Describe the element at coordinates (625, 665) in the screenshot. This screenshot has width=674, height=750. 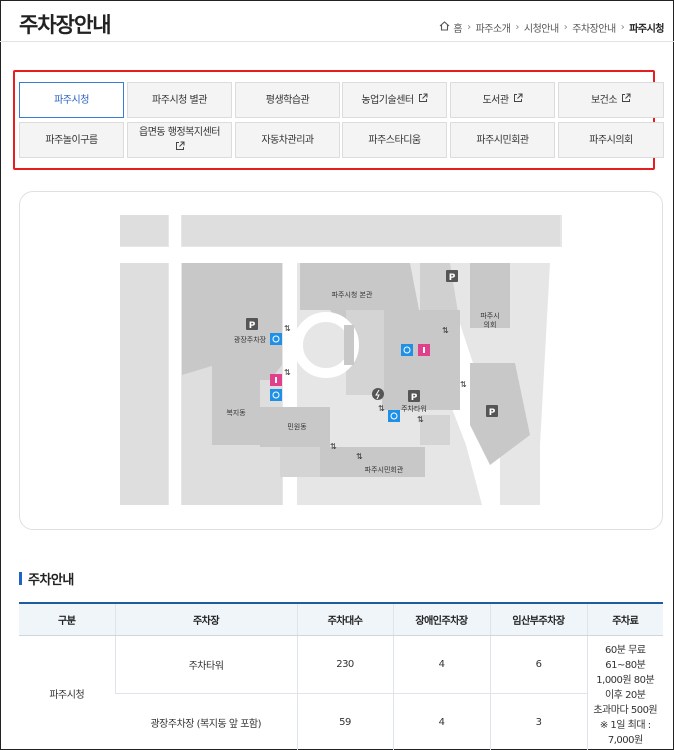
I see `fee-line: 61~80분` at that location.